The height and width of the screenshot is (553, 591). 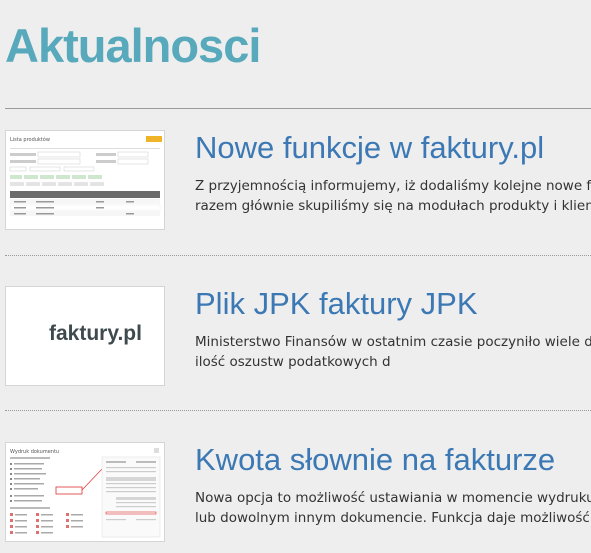 I want to click on page-title: Aktualnosci, so click(x=133, y=45).